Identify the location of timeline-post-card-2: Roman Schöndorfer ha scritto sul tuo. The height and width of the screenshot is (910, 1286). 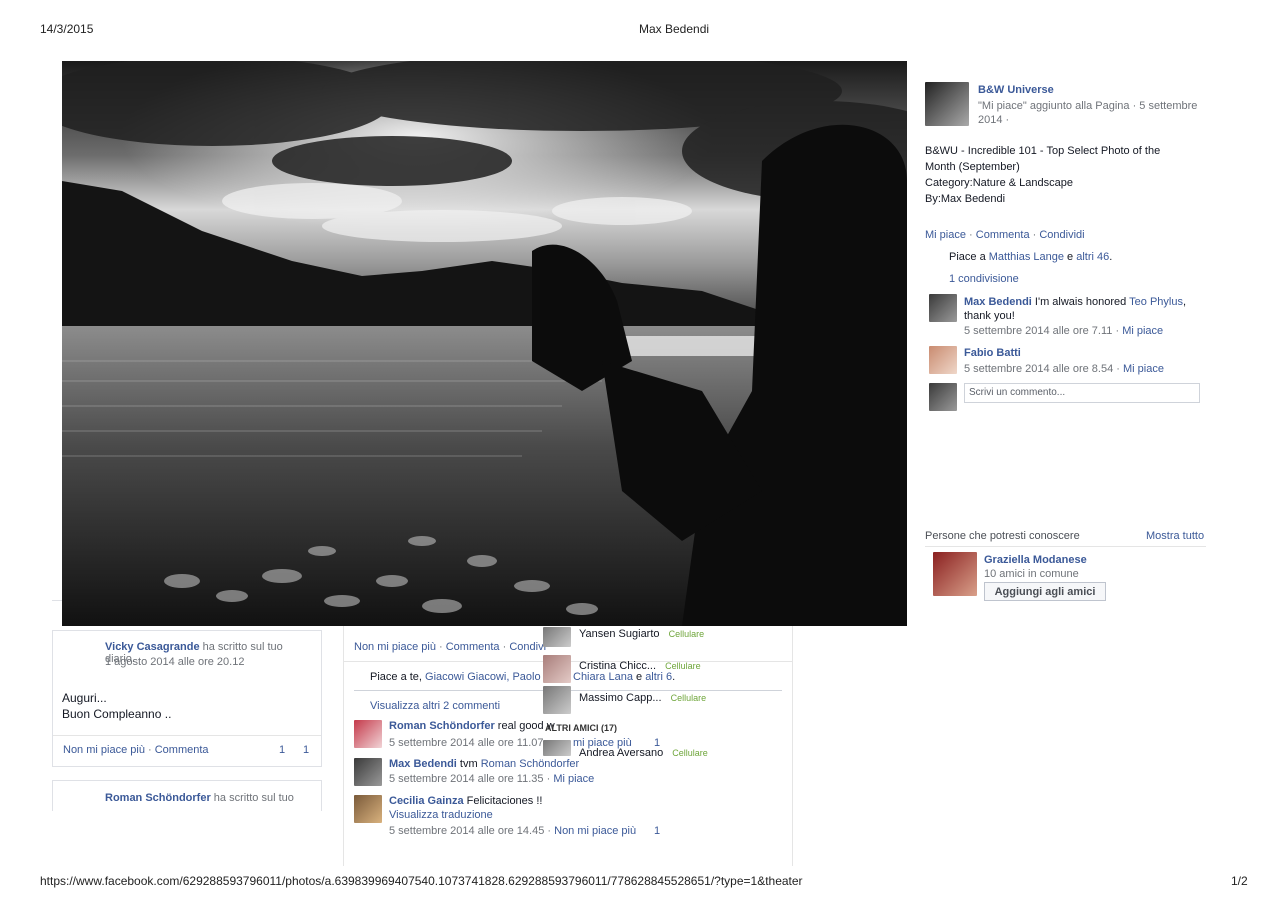
(187, 795).